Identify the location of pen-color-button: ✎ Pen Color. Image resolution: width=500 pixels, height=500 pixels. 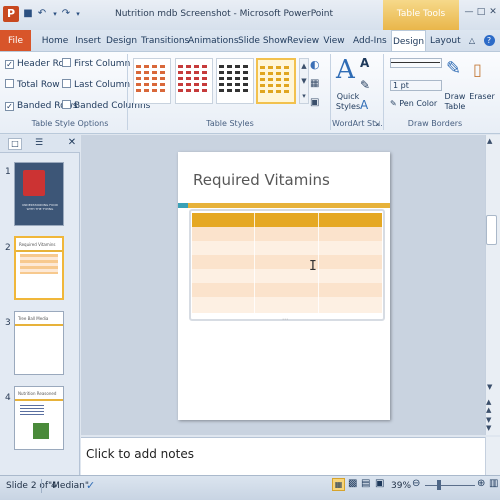
(413, 103).